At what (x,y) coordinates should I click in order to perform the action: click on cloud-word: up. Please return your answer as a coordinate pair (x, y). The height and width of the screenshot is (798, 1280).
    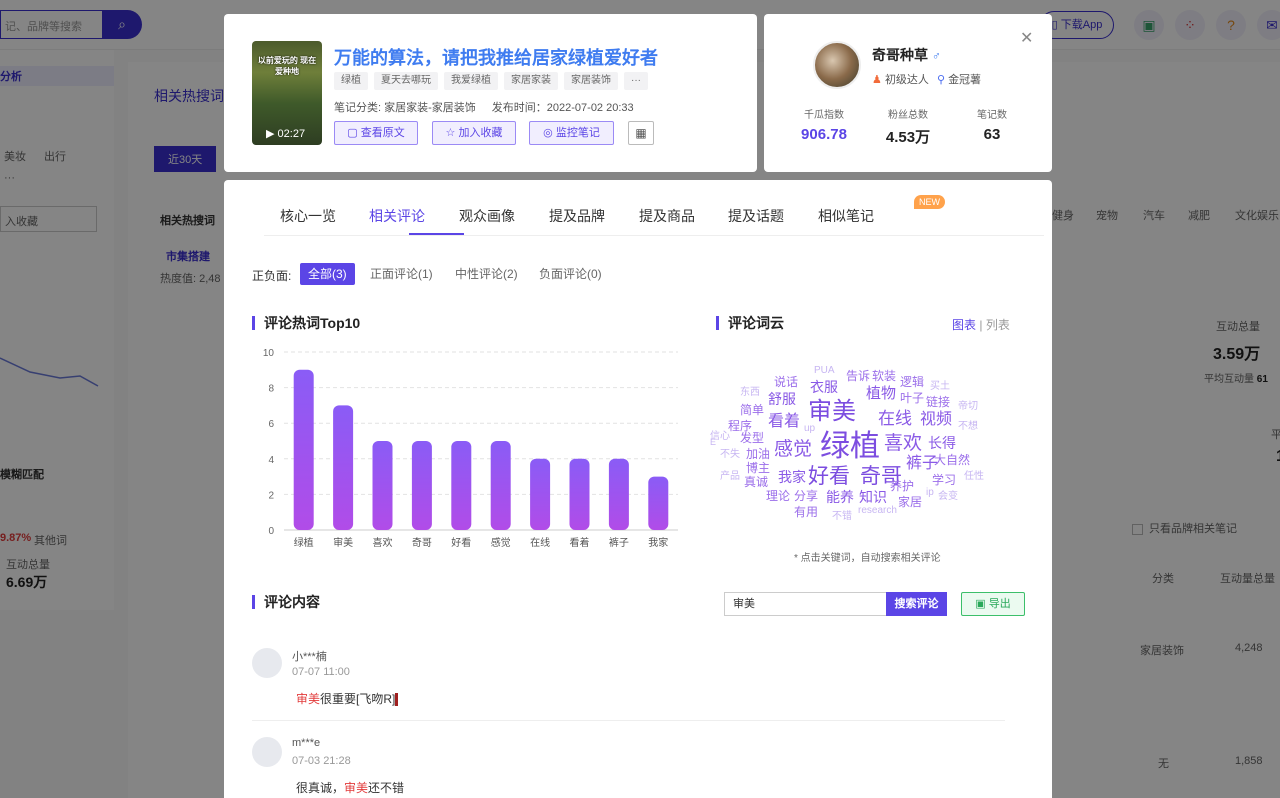
    Looking at the image, I should click on (809, 429).